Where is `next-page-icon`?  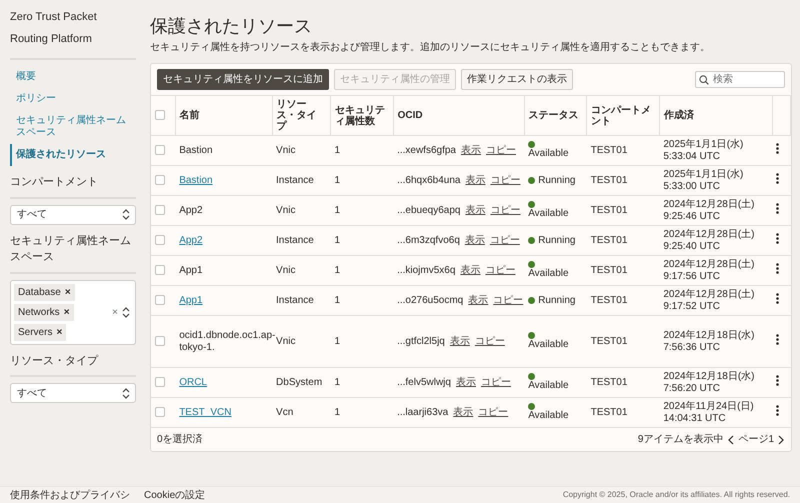
next-page-icon is located at coordinates (781, 439).